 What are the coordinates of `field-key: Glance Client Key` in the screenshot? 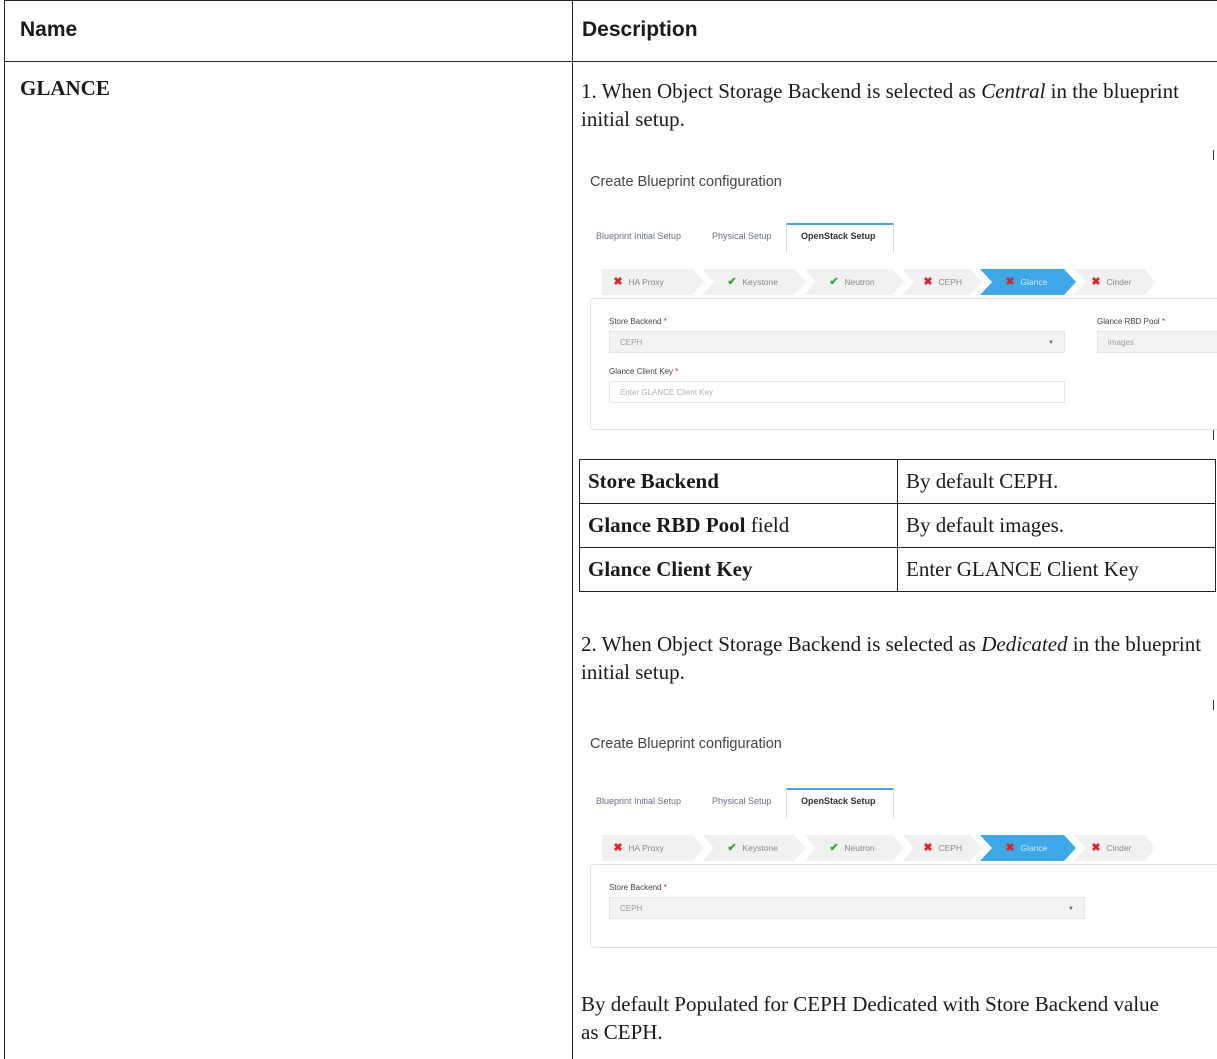 It's located at (738, 569).